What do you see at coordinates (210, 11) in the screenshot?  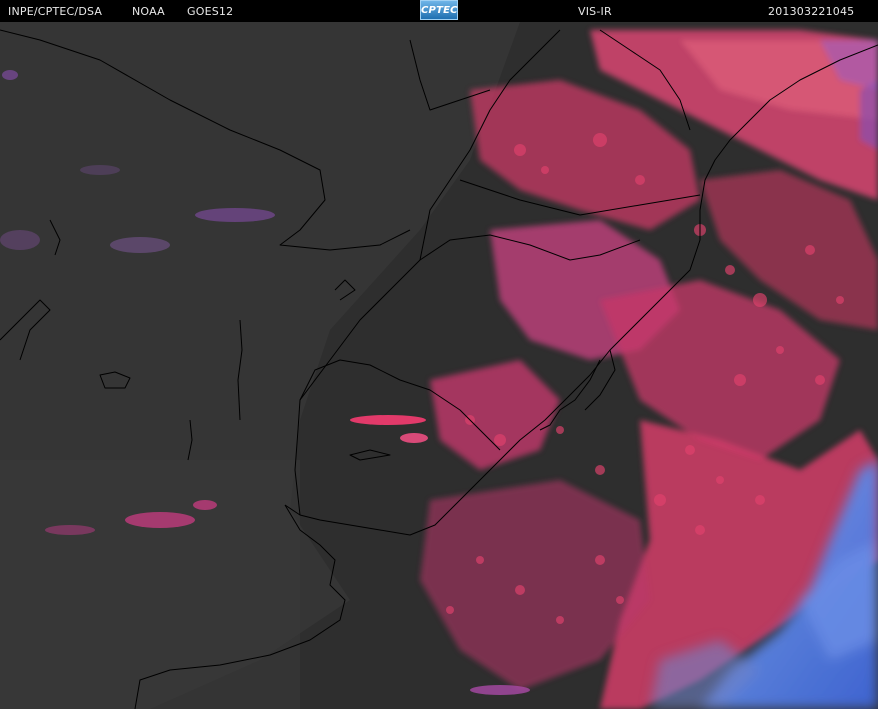 I see `satellite-label: GOES12` at bounding box center [210, 11].